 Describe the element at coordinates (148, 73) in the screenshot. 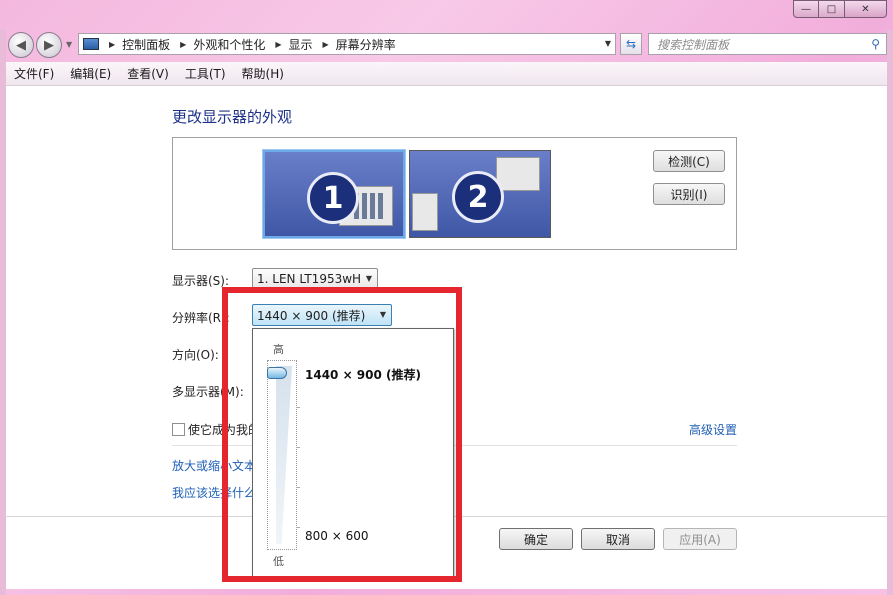

I see `menu-view: 查看(V)` at that location.